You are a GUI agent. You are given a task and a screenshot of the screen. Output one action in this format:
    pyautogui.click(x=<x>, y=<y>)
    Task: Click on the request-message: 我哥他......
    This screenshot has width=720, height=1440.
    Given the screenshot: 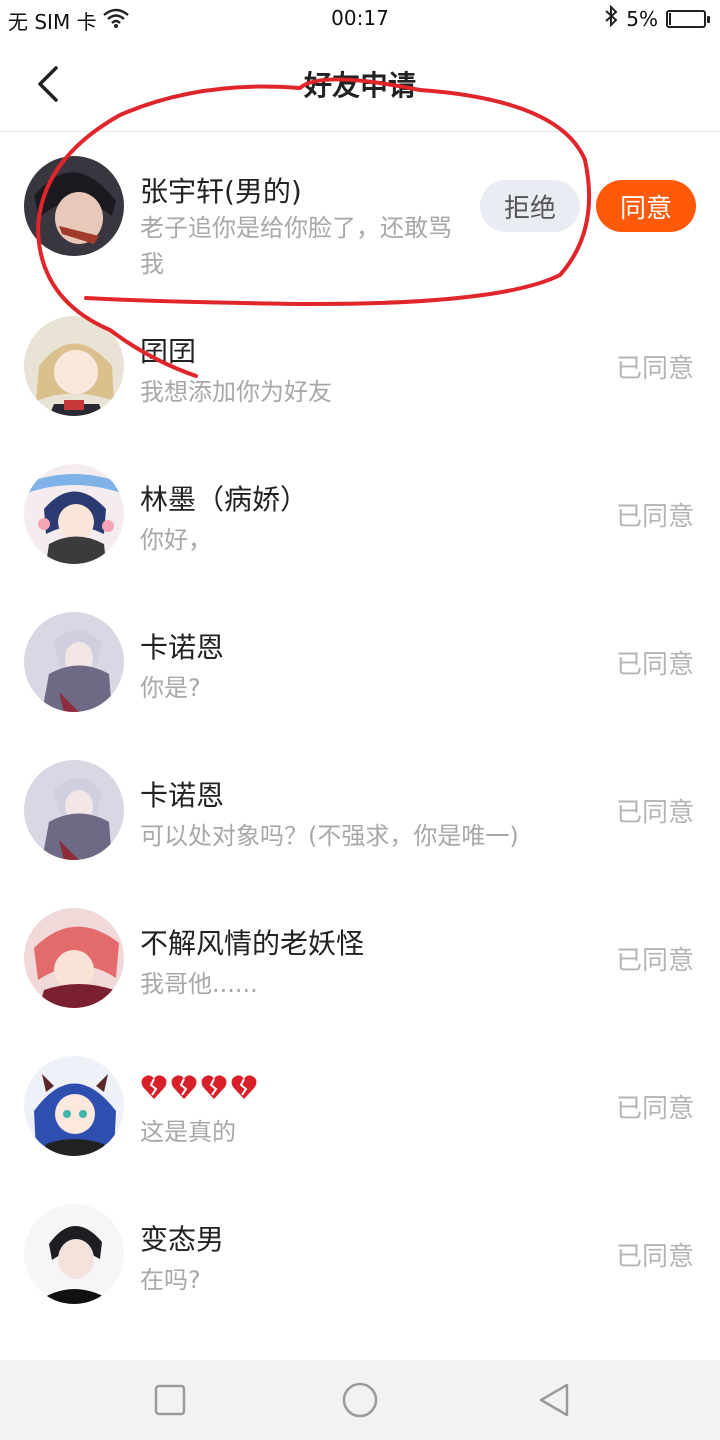 What is the action you would take?
    pyautogui.click(x=199, y=984)
    